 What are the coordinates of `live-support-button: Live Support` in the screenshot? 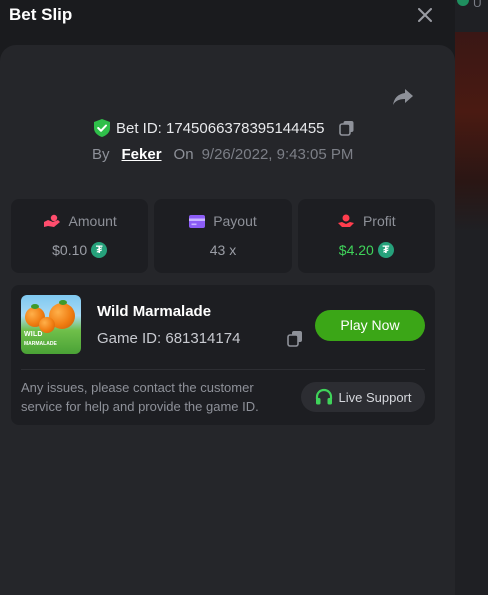 It's located at (363, 397).